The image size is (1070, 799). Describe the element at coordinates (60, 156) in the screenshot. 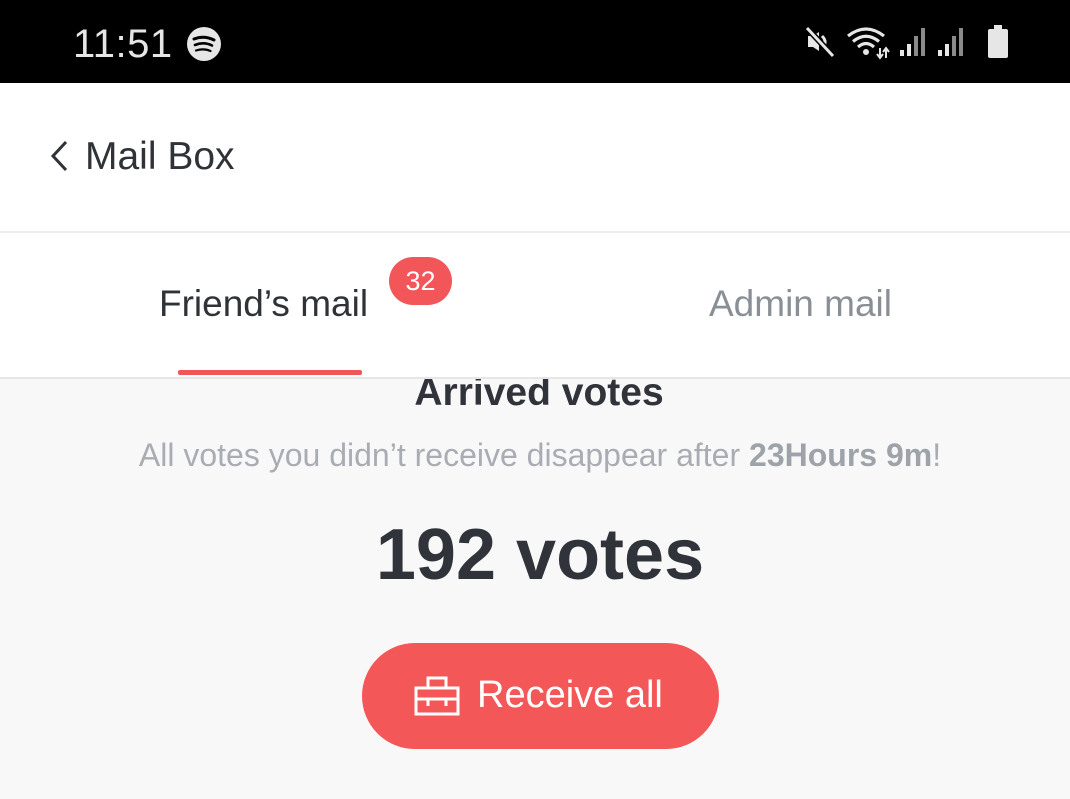

I see `chevron-left-icon` at that location.